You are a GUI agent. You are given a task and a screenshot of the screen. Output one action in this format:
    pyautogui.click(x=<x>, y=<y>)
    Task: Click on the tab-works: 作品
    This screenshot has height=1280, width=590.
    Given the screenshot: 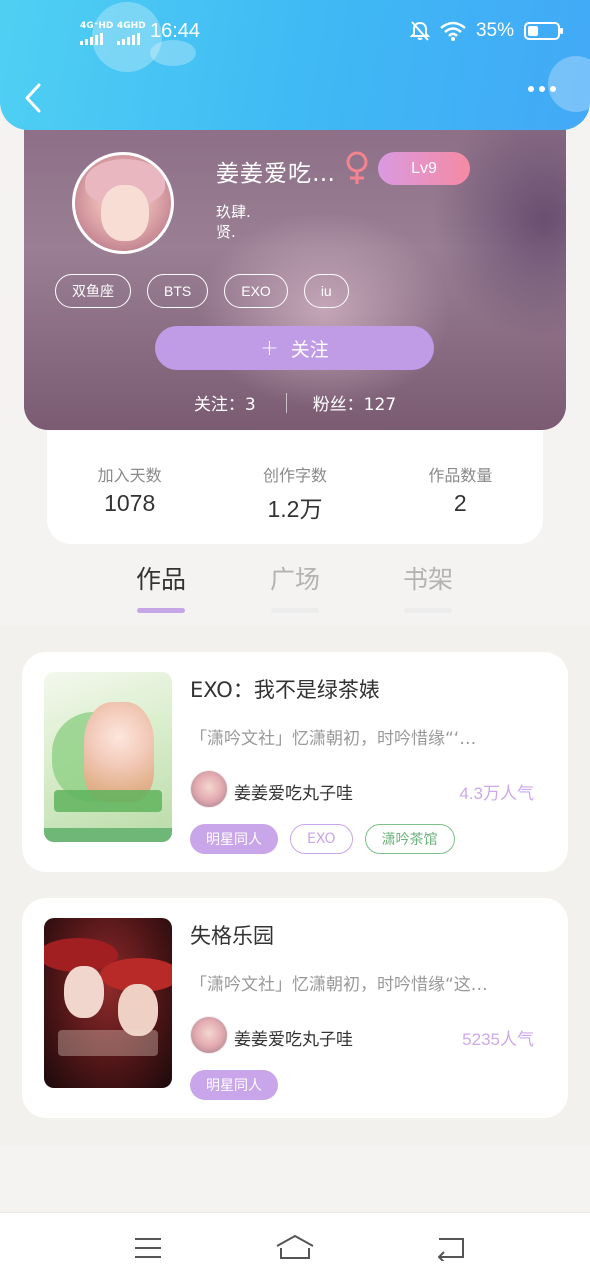 What is the action you would take?
    pyautogui.click(x=161, y=586)
    